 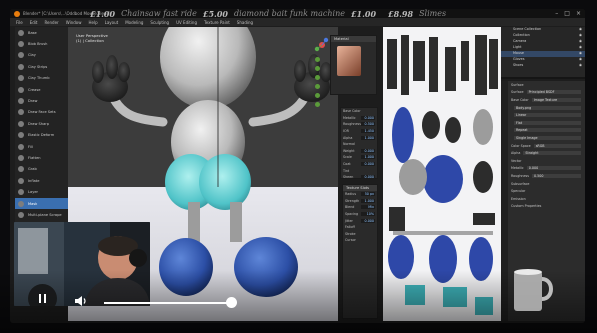 What do you see at coordinates (543, 207) in the screenshot?
I see `properties-row: Custom Properties` at bounding box center [543, 207].